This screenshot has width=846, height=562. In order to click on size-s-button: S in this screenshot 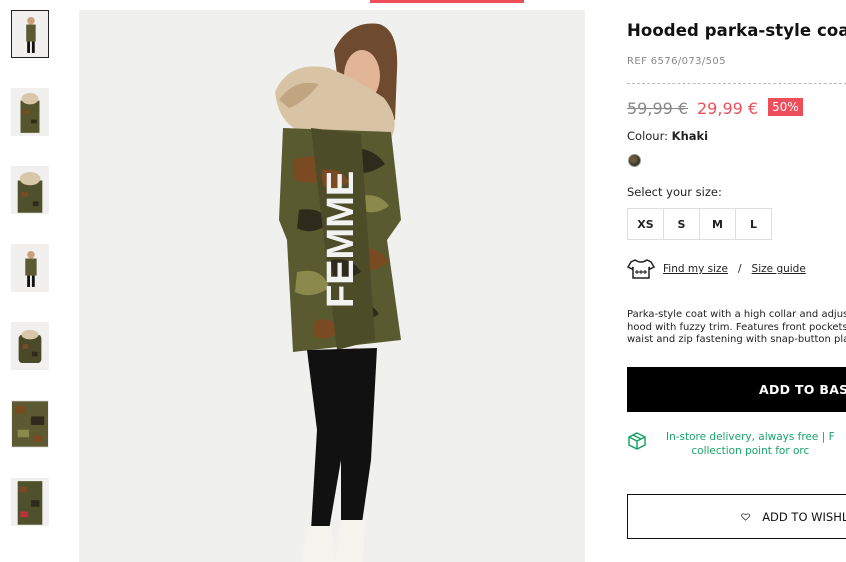, I will do `click(681, 224)`.